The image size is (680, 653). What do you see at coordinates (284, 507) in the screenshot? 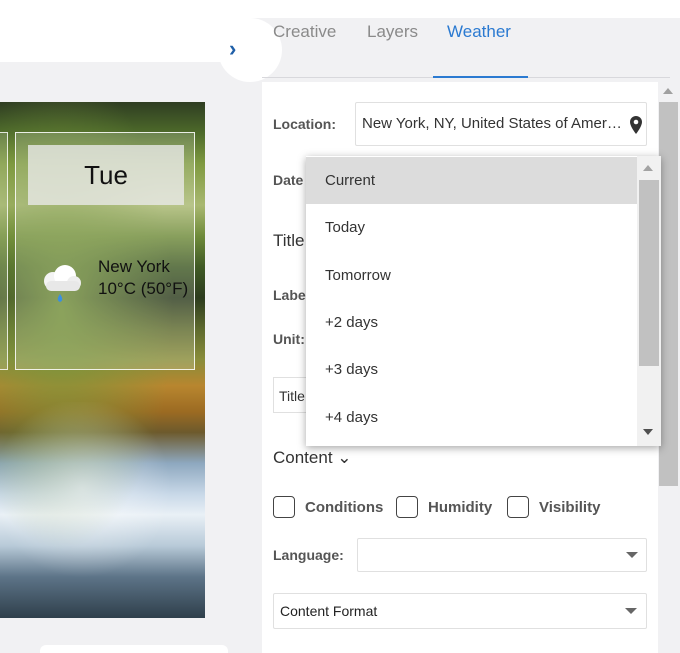
I see `conditions-checkbox` at bounding box center [284, 507].